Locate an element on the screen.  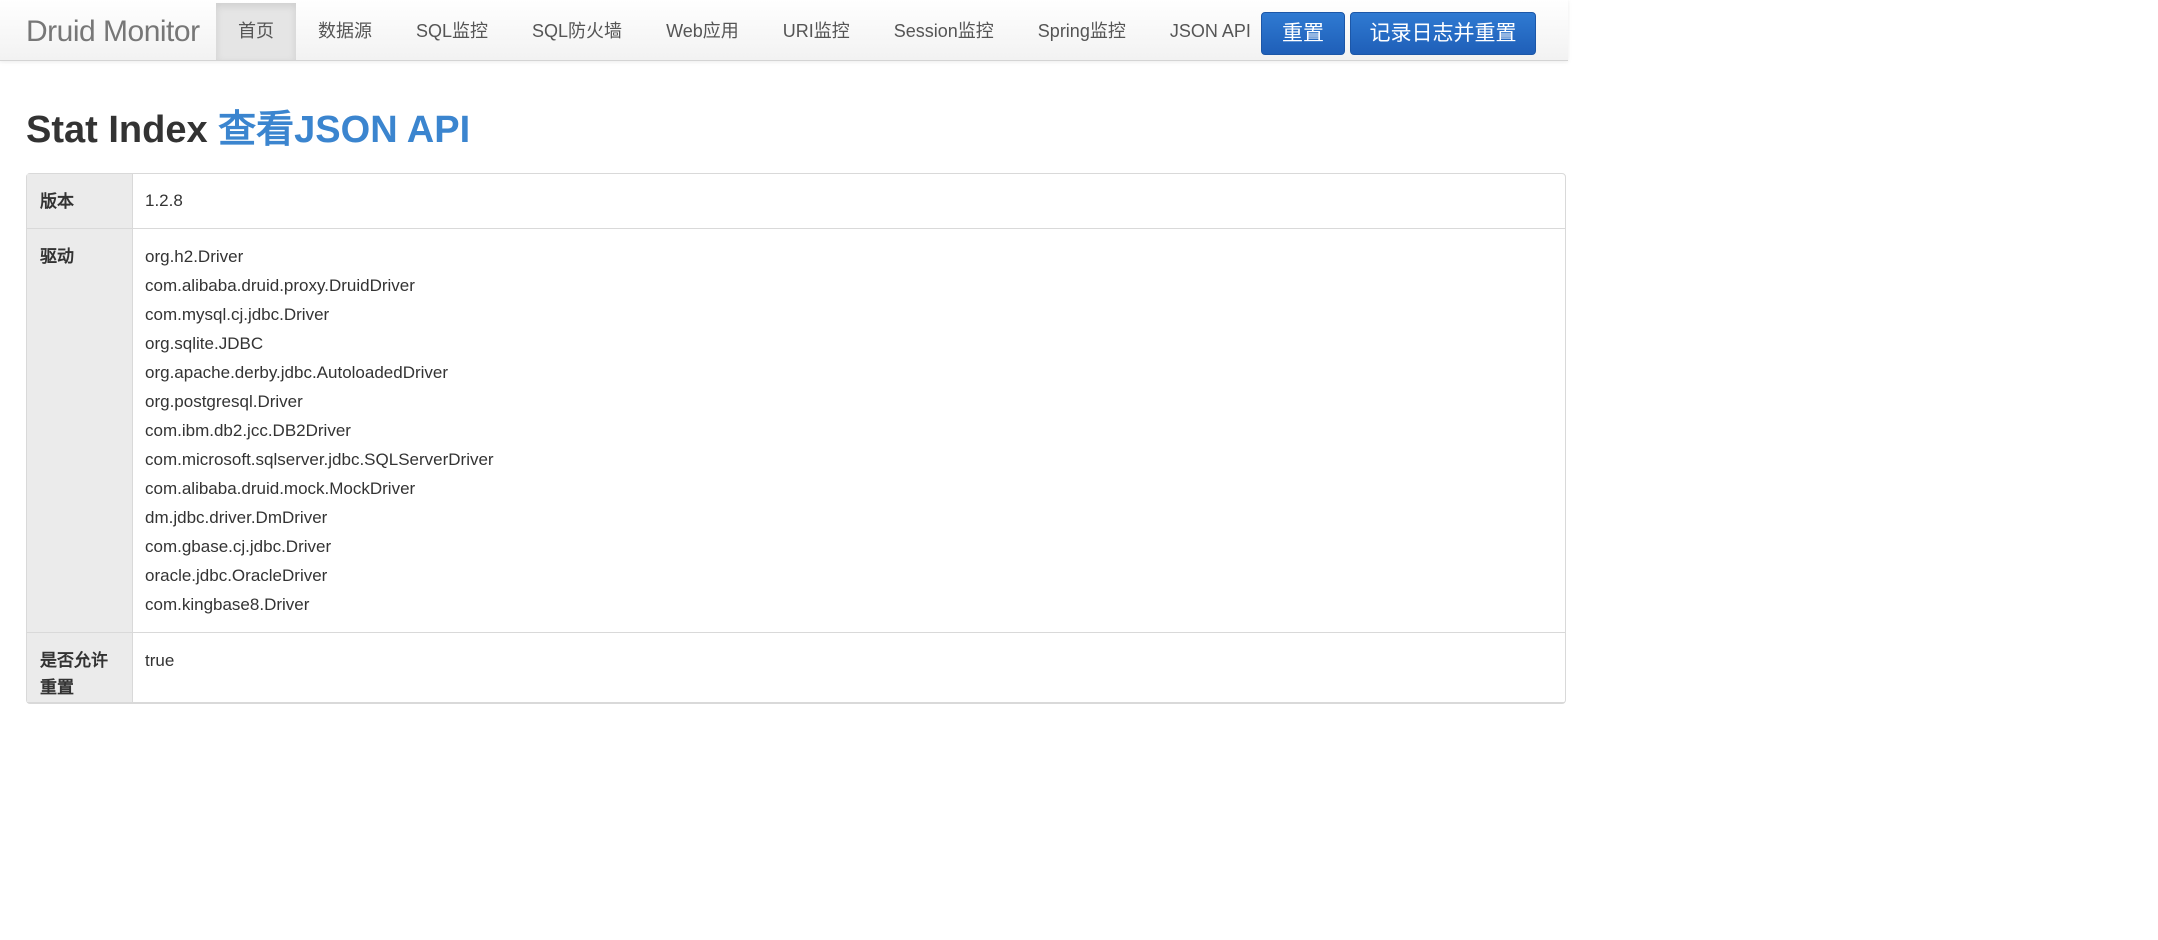
nav-item-uri-monitor: URI监控 is located at coordinates (816, 31).